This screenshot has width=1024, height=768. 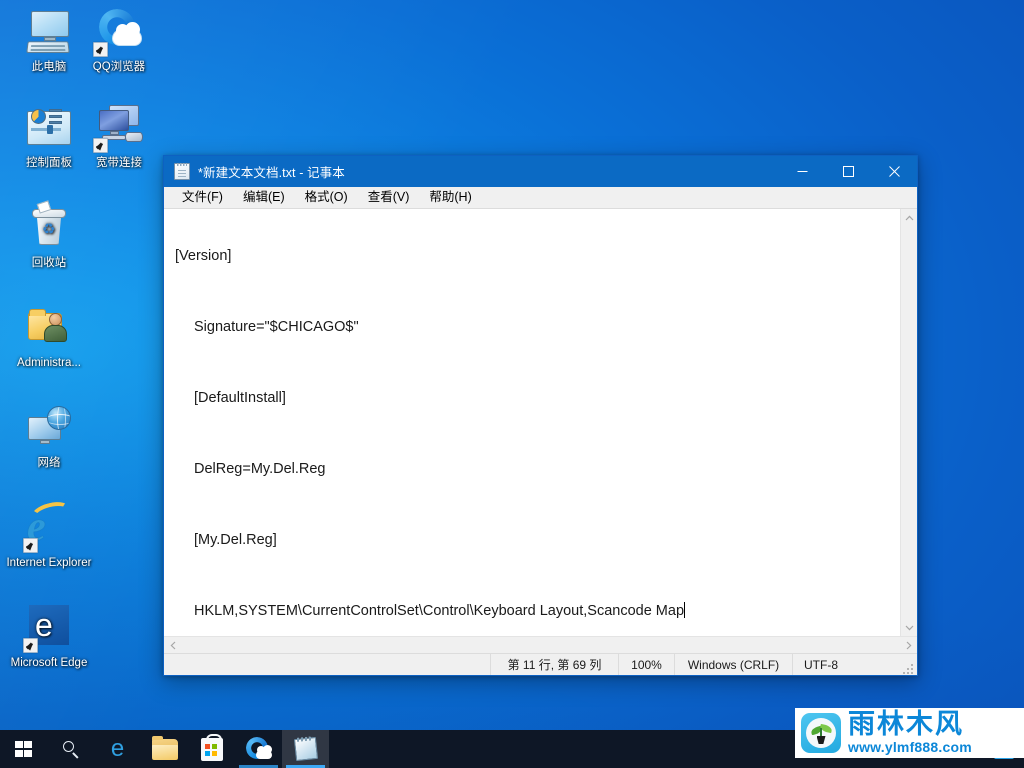 What do you see at coordinates (49, 428) in the screenshot?
I see `network-icon` at bounding box center [49, 428].